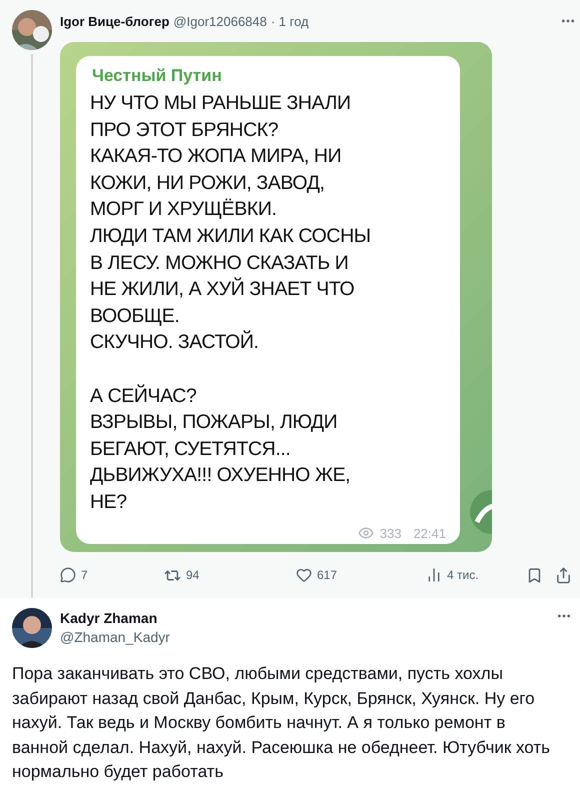  I want to click on author-handle: @Zhaman_Kadyr, so click(115, 637).